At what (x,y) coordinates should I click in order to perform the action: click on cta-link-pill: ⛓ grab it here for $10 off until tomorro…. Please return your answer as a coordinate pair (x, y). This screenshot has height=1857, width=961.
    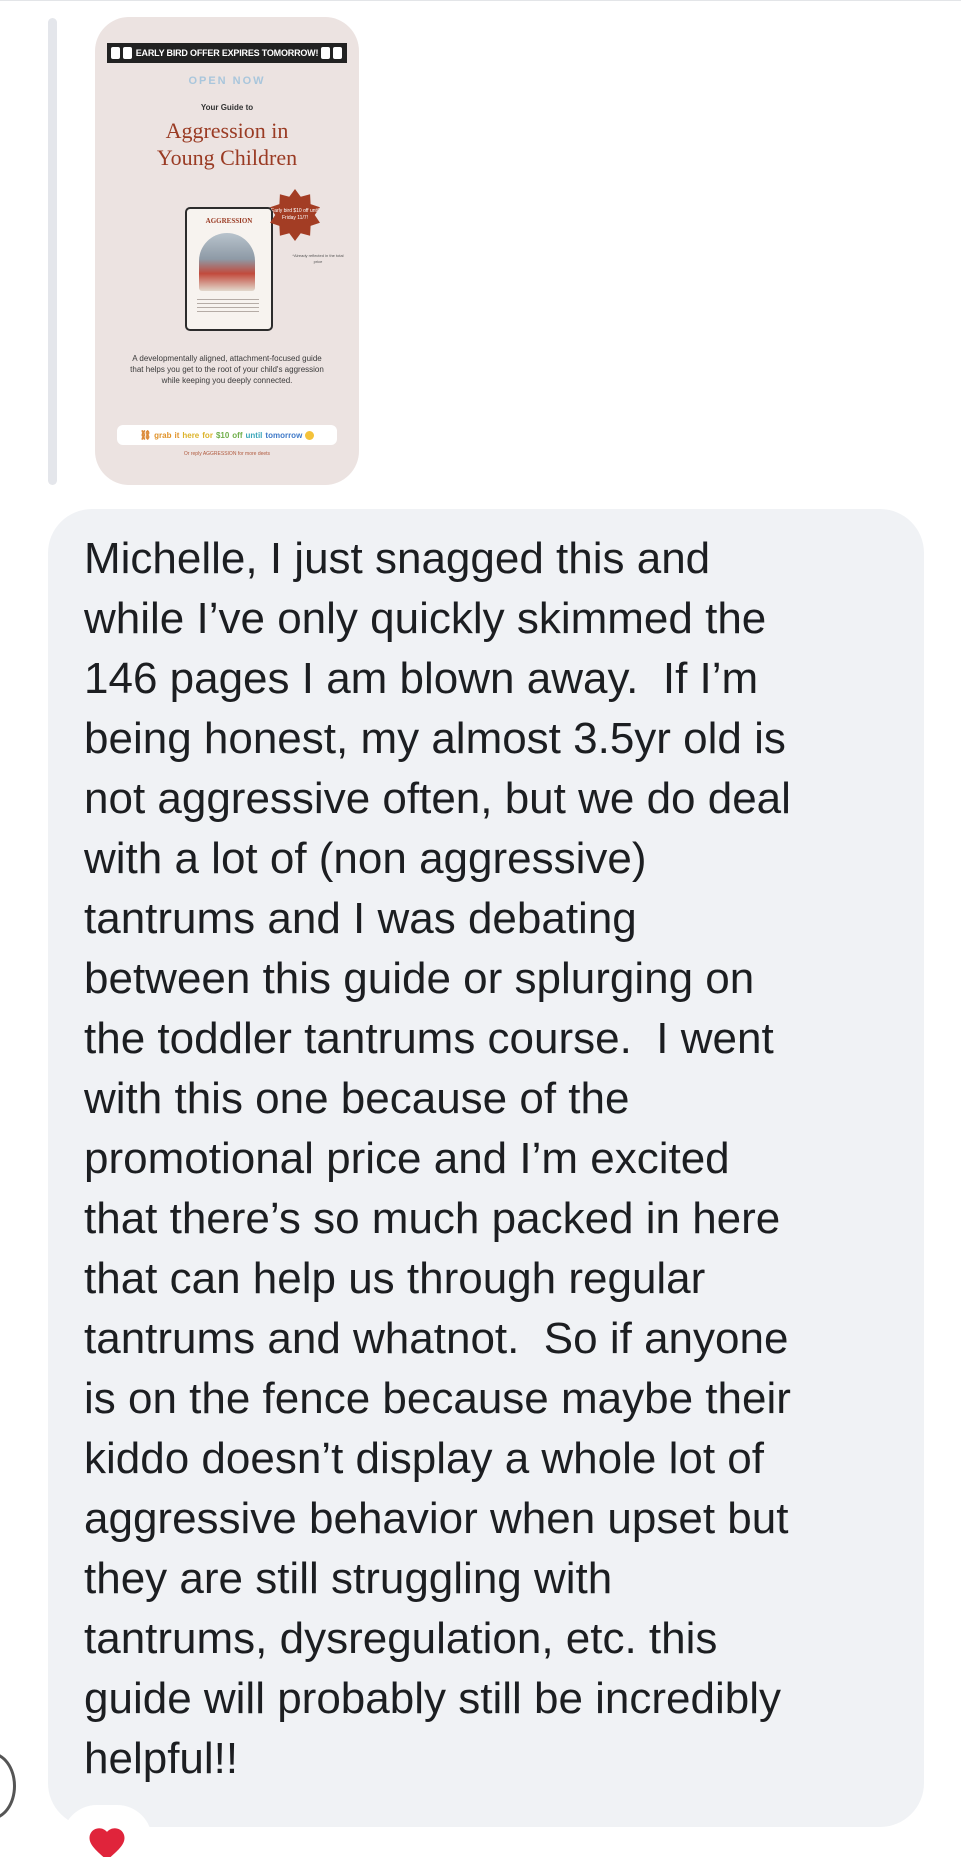
    Looking at the image, I should click on (227, 435).